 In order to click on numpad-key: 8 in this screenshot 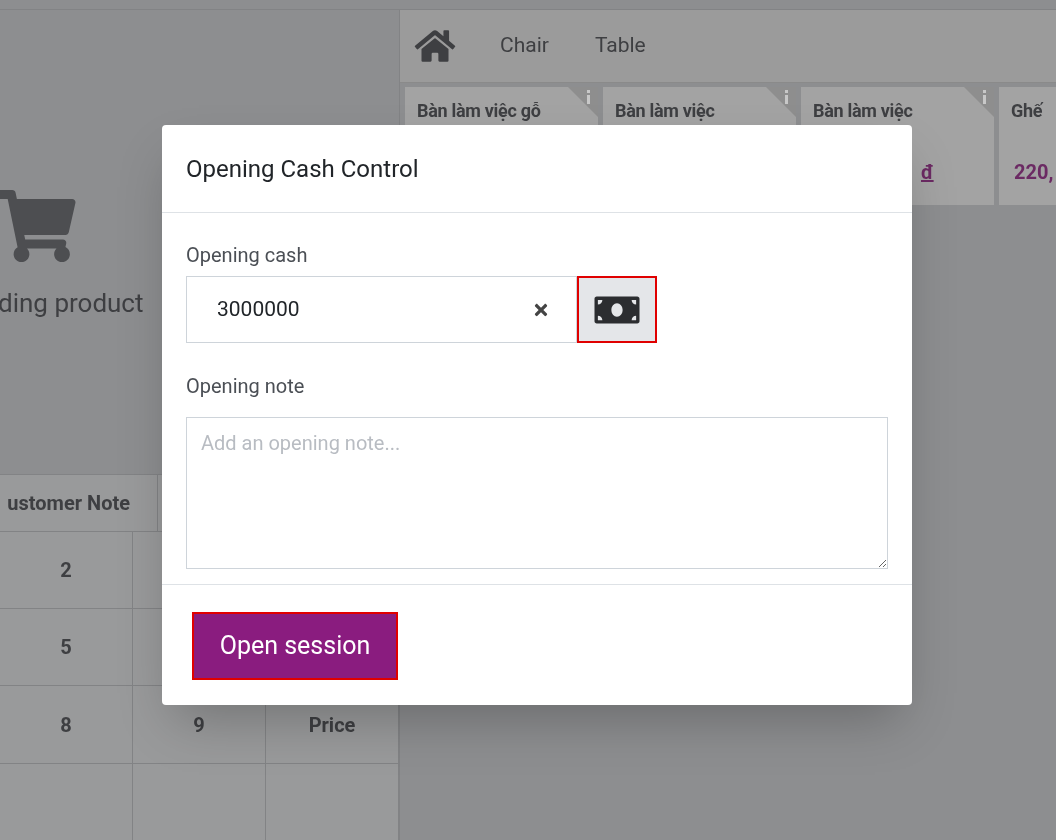, I will do `click(66, 724)`.